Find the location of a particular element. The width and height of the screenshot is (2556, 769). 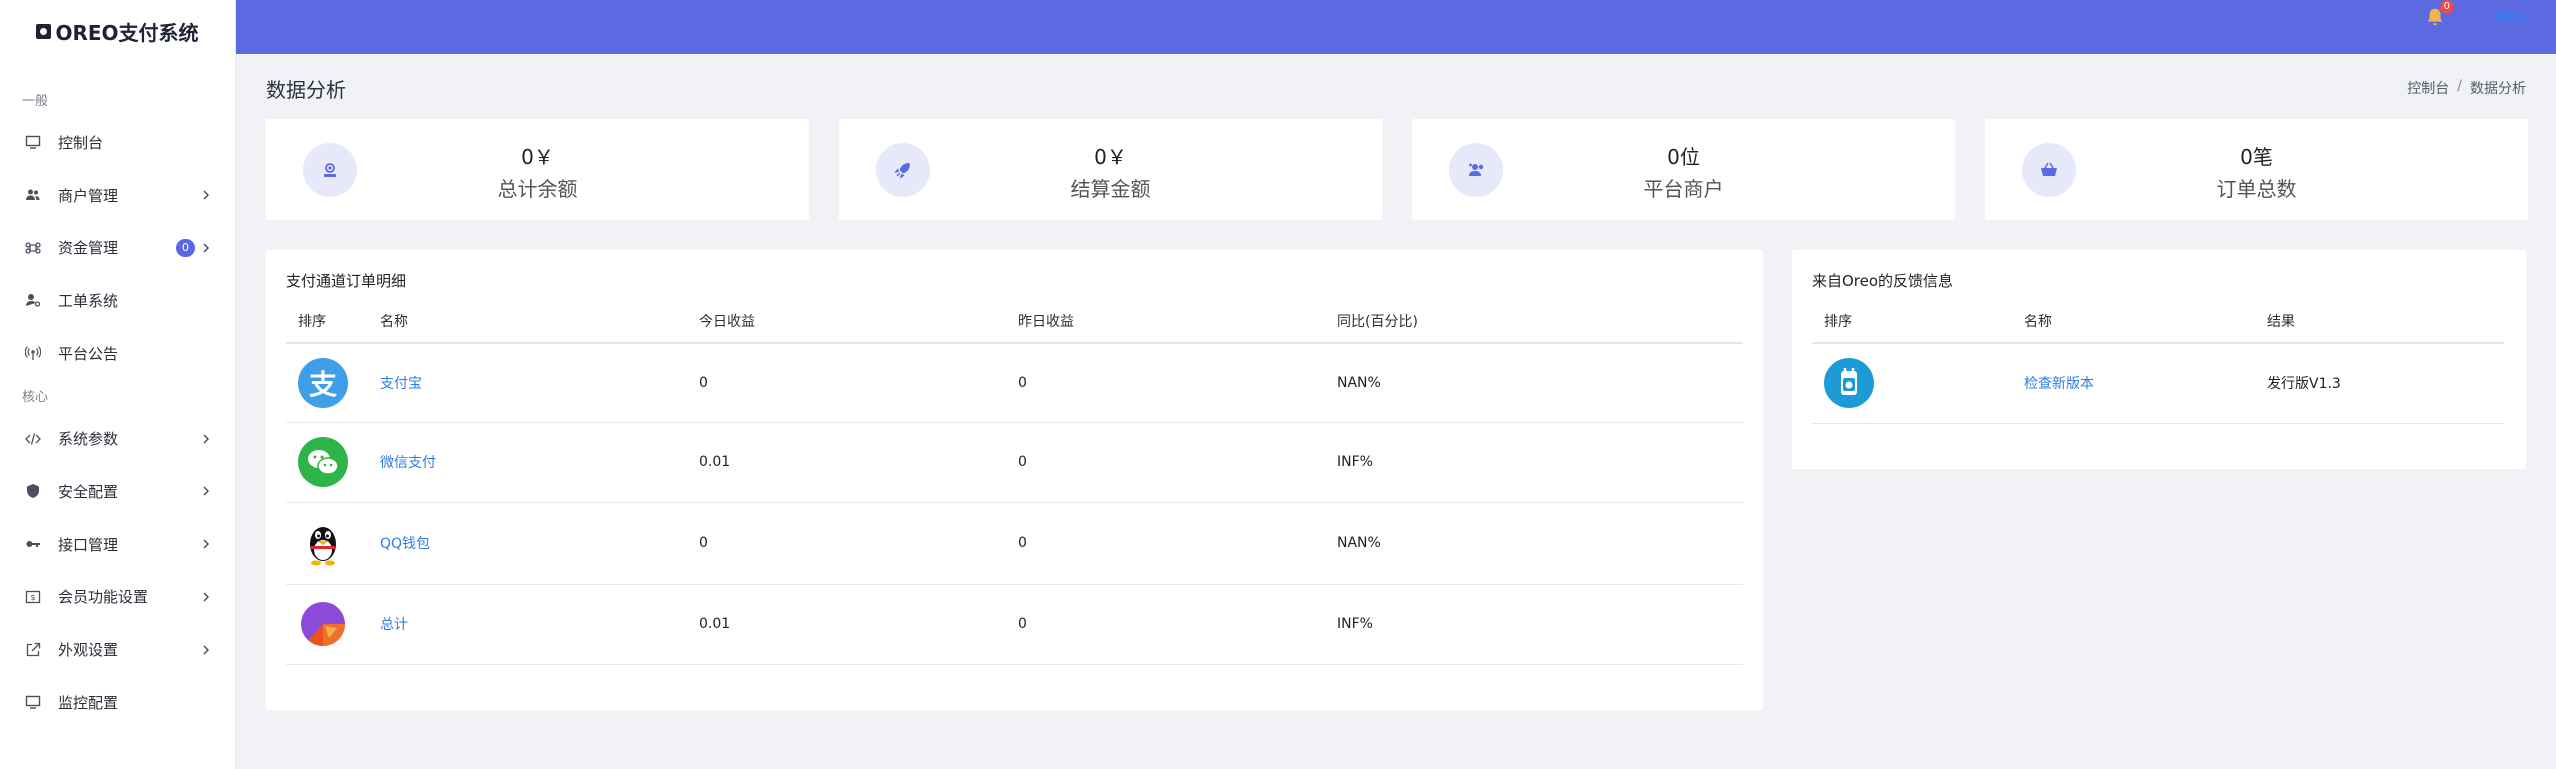

sidebar-item-membership: $ 会员功能设置 is located at coordinates (117, 597).